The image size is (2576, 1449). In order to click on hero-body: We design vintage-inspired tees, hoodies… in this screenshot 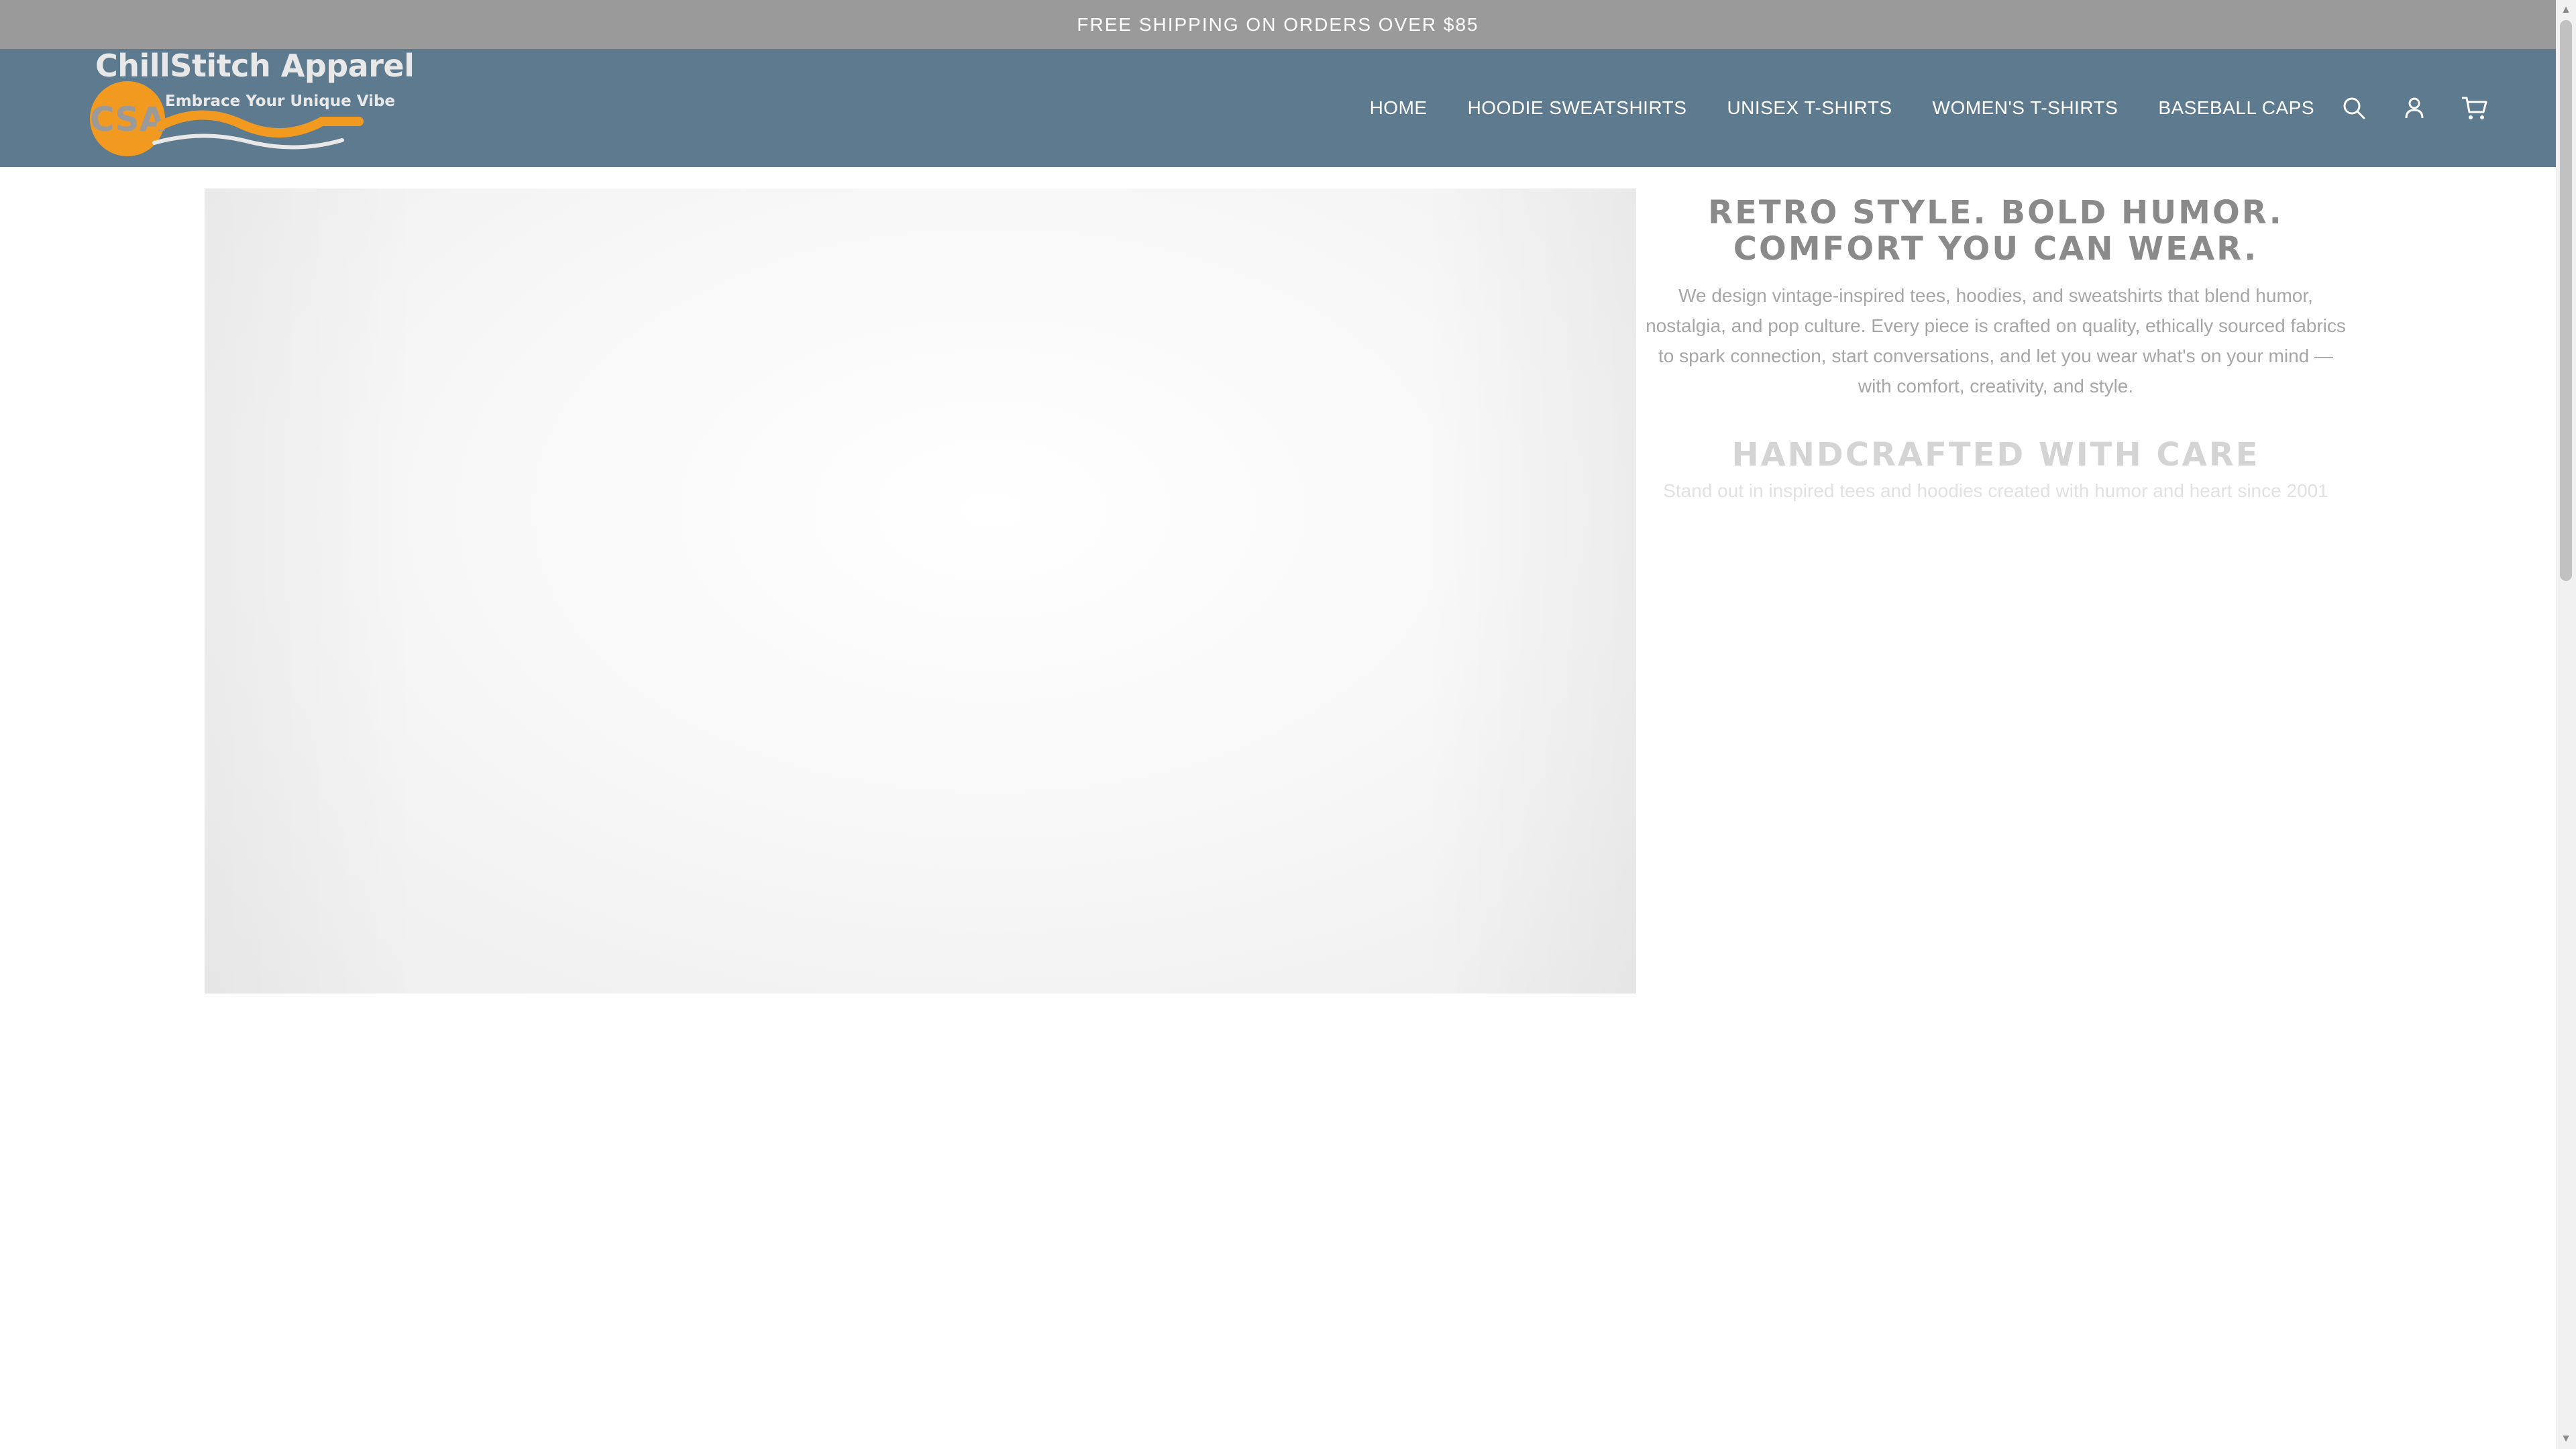, I will do `click(1996, 340)`.